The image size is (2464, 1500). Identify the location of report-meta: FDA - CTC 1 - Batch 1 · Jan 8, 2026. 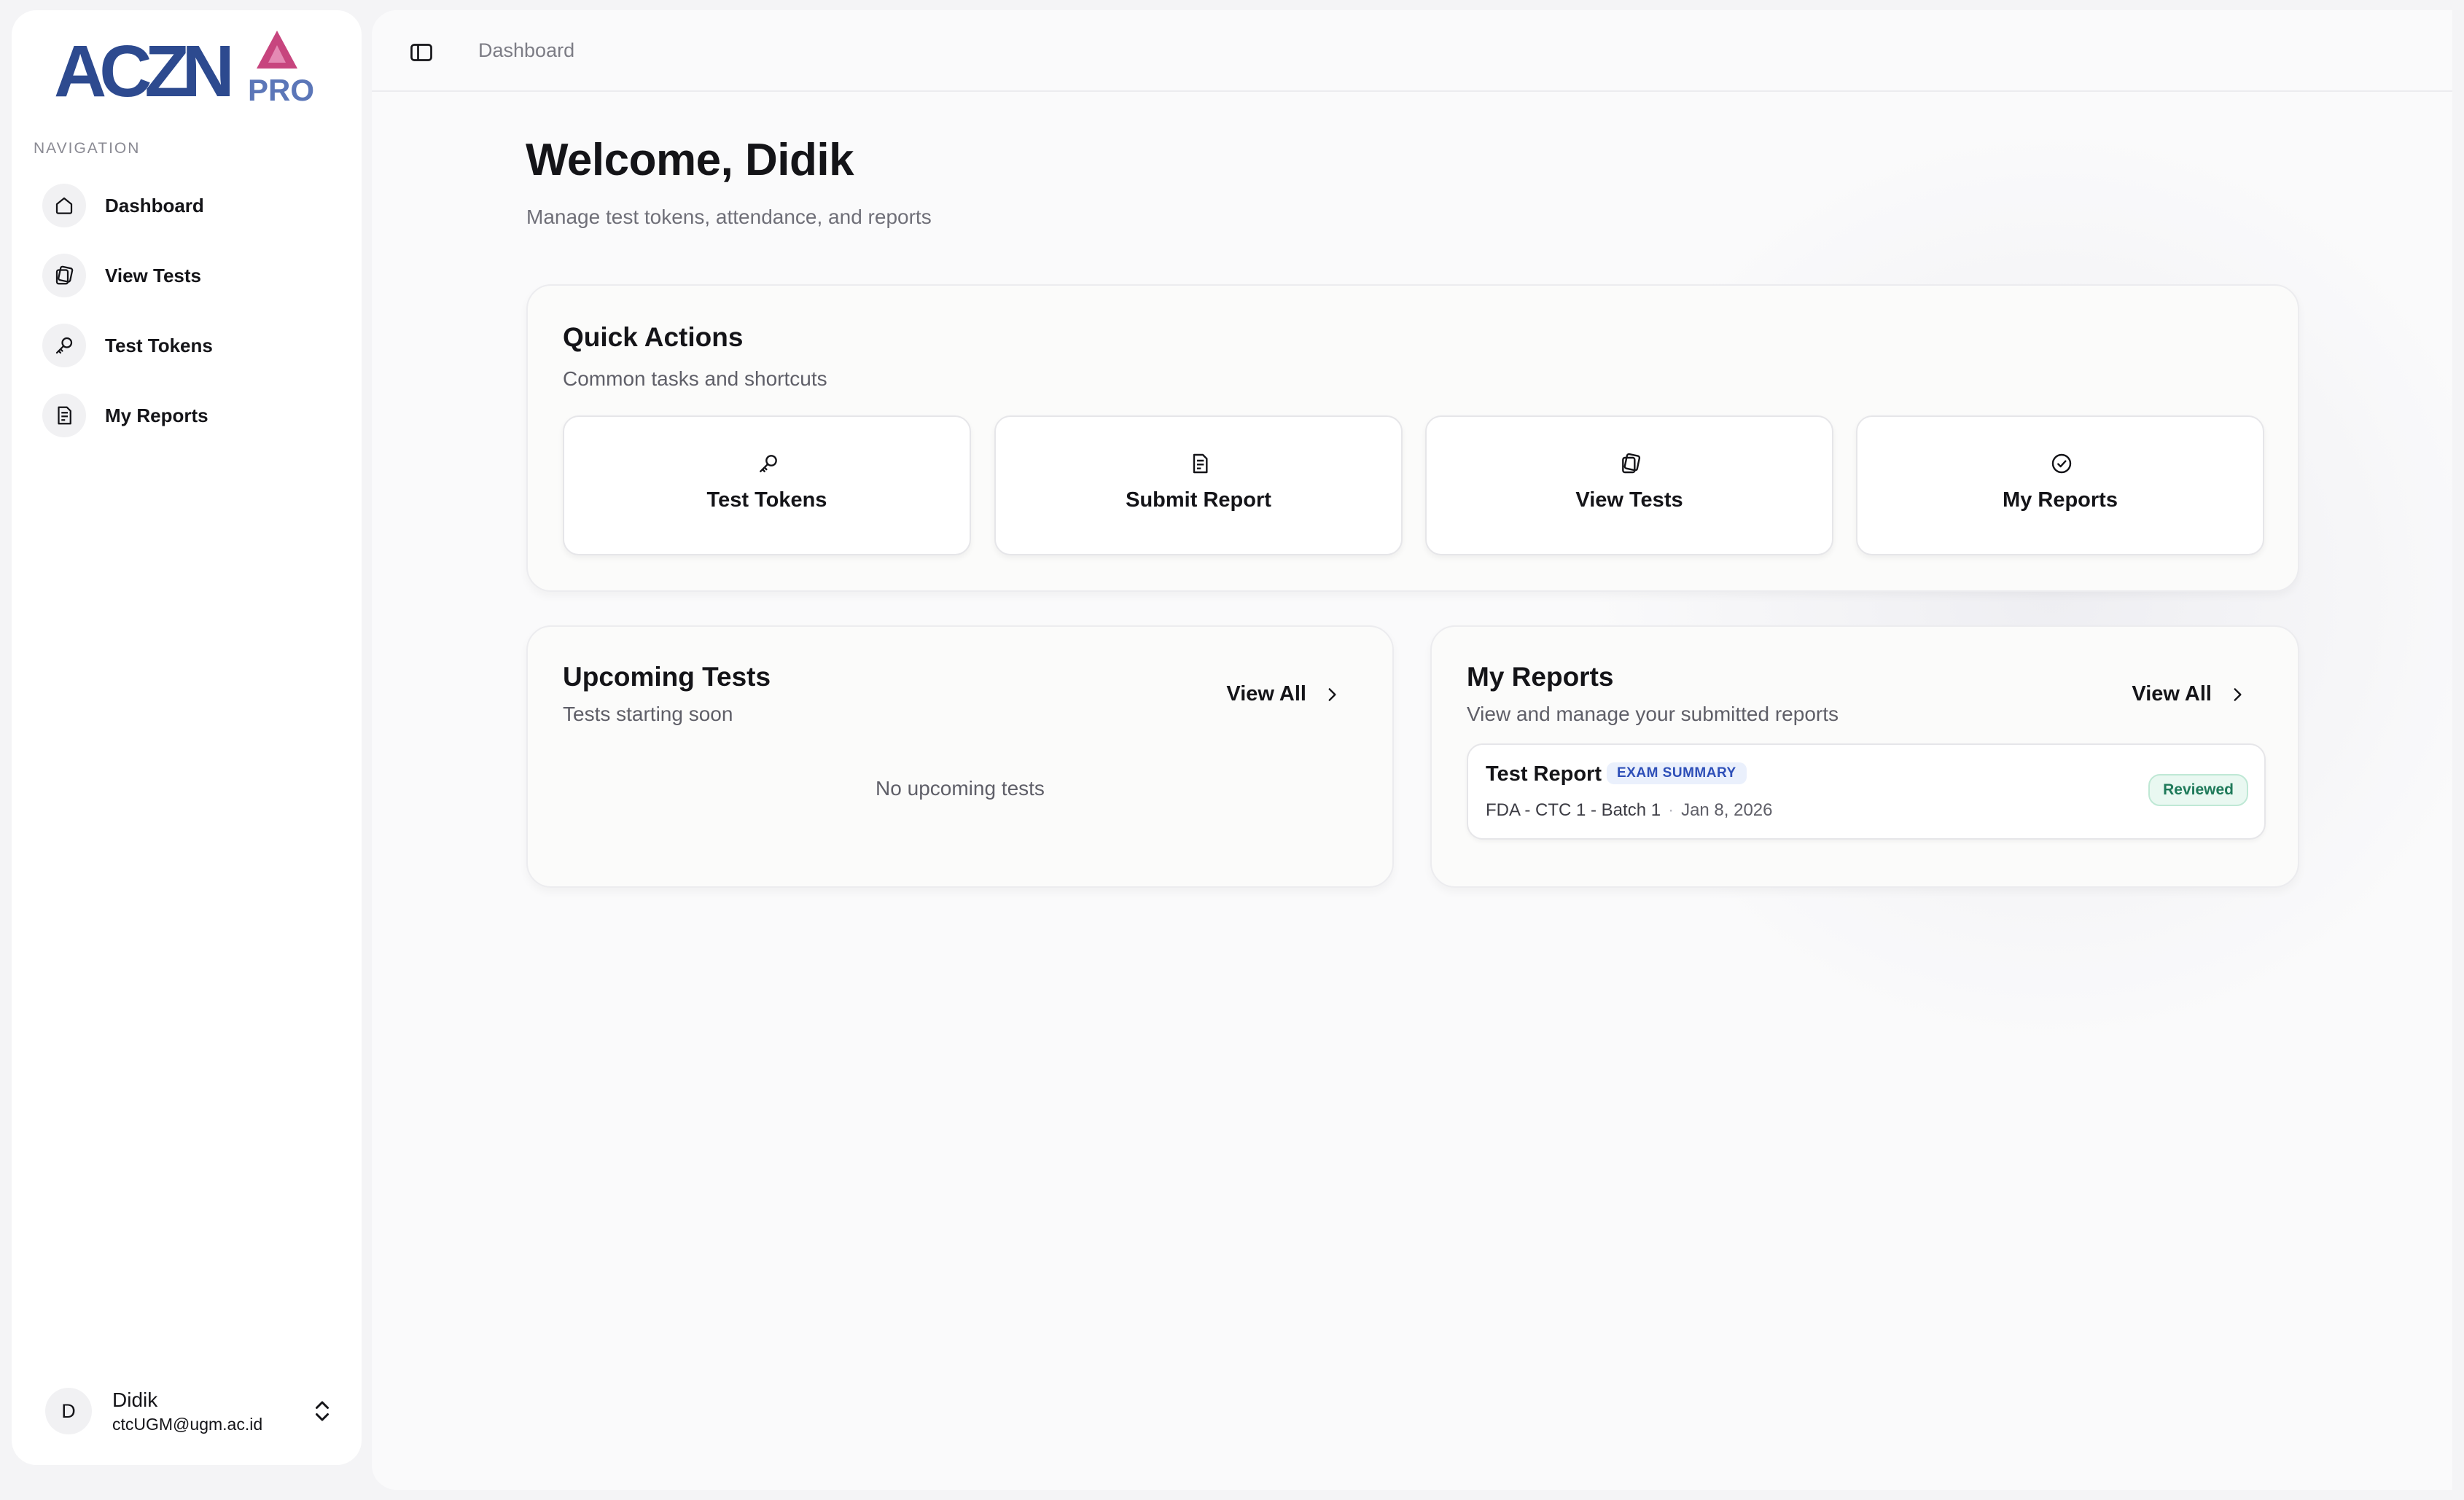
(1629, 810).